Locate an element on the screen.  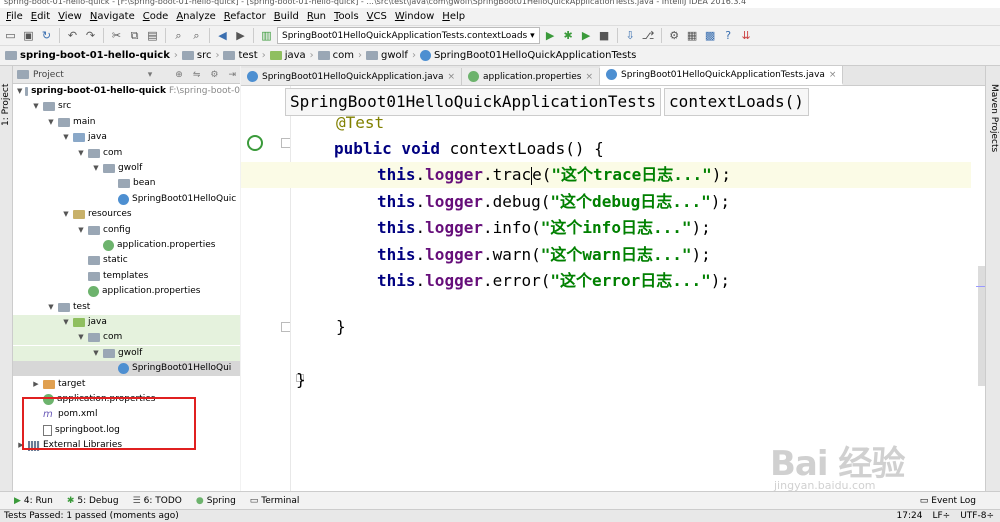
menu-view: View is located at coordinates (70, 16).